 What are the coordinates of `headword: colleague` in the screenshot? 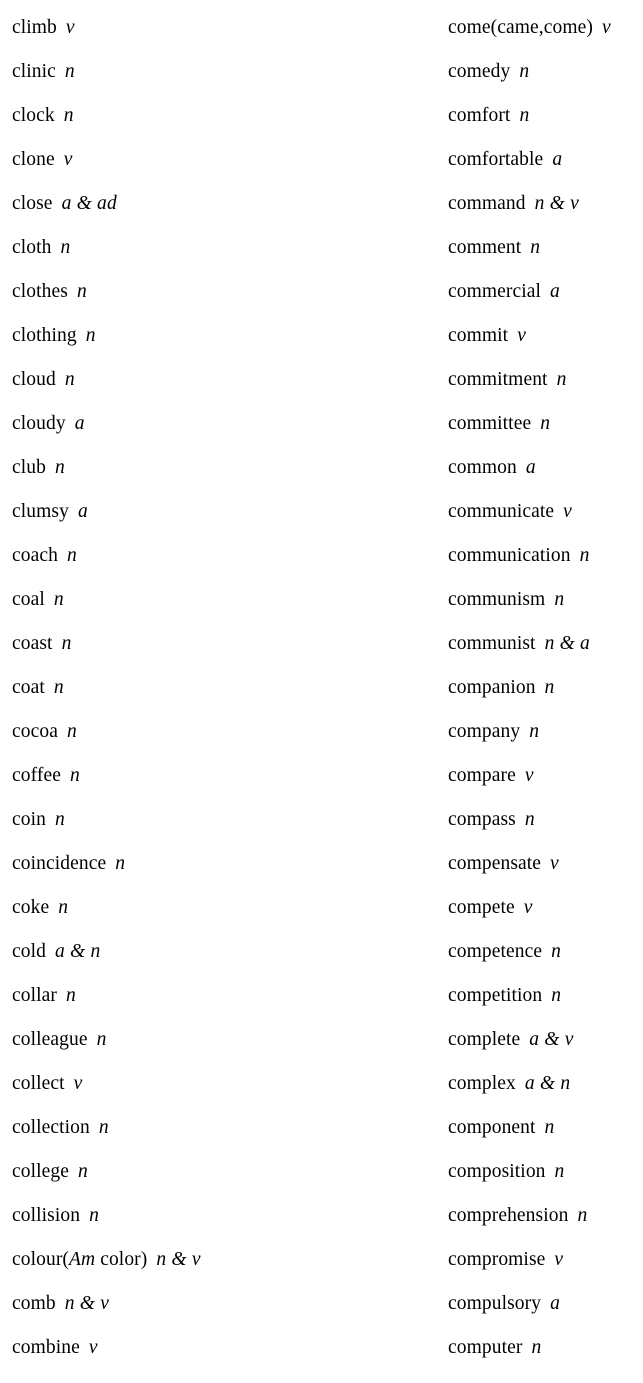 It's located at (50, 1039).